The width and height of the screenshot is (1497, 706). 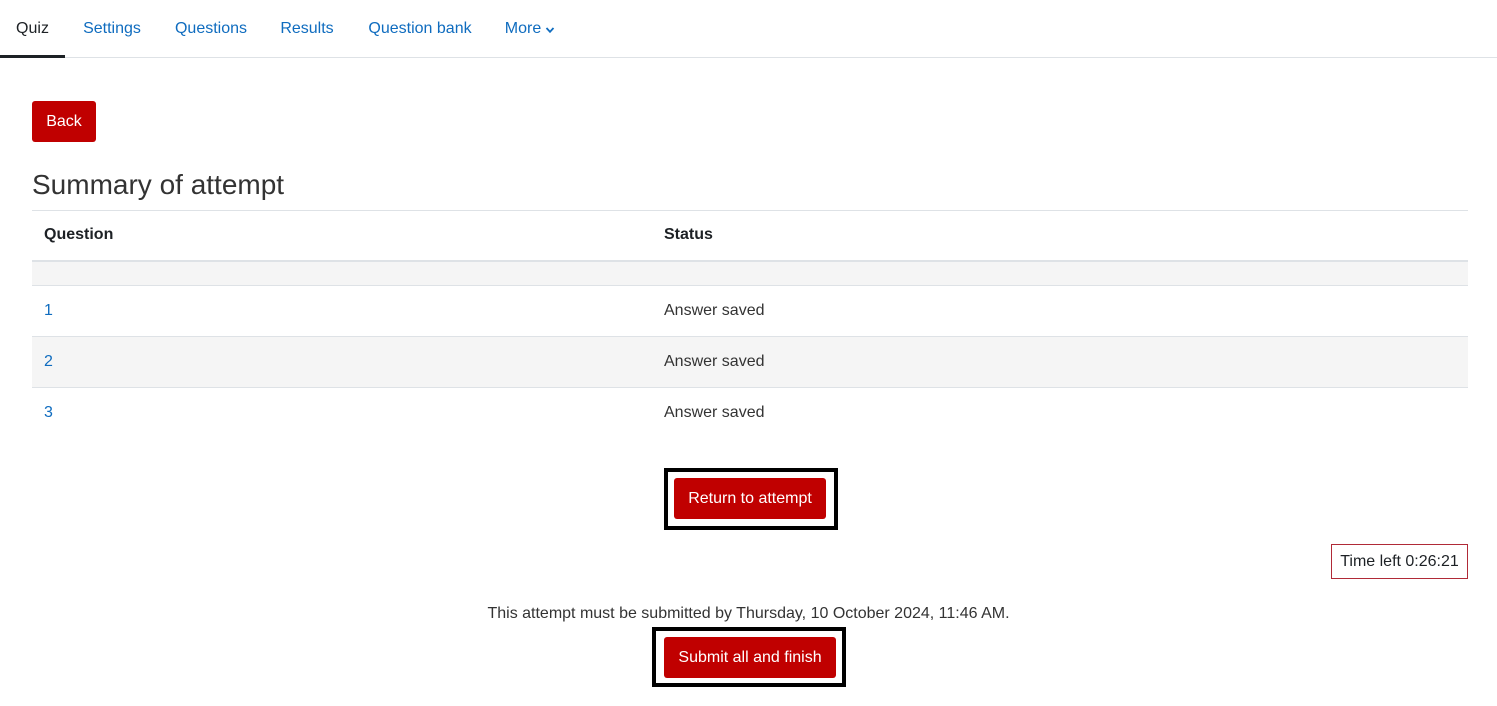 I want to click on time-left-text: Time left 0:26:21, so click(x=1399, y=561).